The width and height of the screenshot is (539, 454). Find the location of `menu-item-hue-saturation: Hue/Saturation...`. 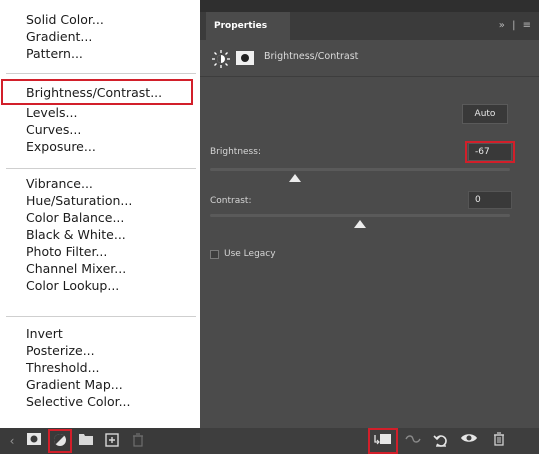

menu-item-hue-saturation: Hue/Saturation... is located at coordinates (79, 201).